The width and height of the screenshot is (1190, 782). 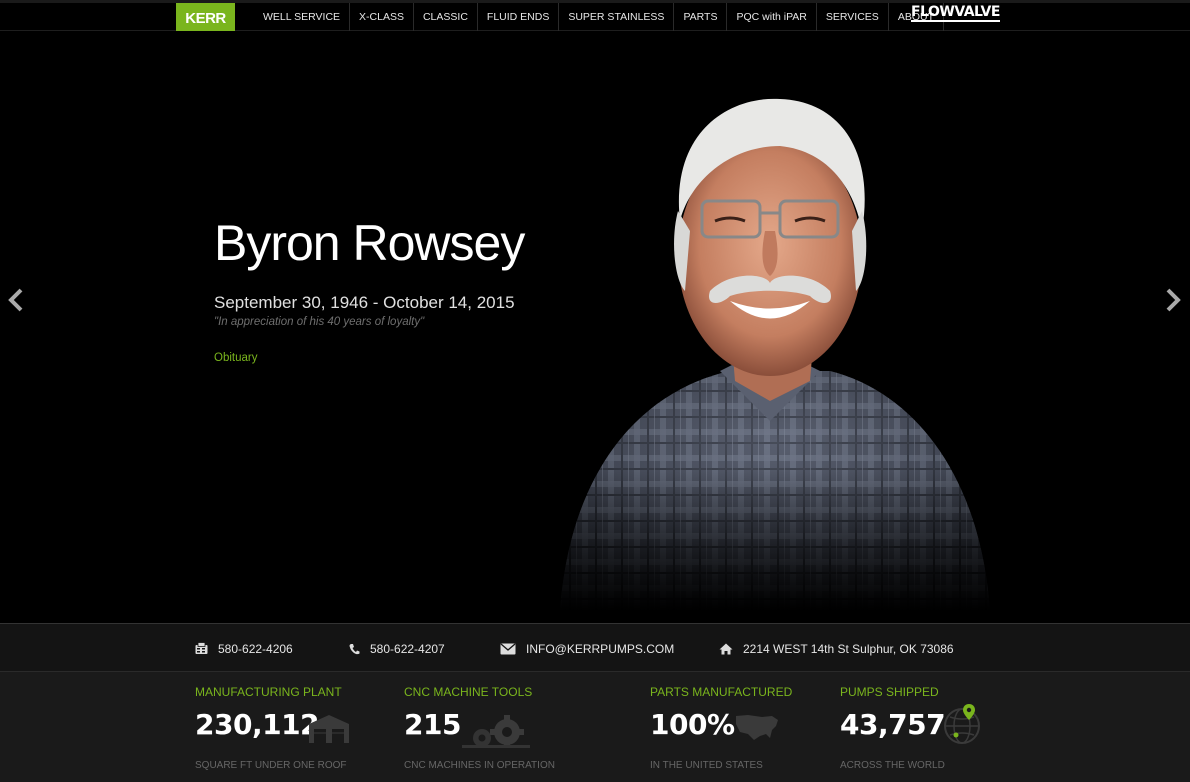 What do you see at coordinates (268, 692) in the screenshot?
I see `stat-title: MANUFACTURING PLANT` at bounding box center [268, 692].